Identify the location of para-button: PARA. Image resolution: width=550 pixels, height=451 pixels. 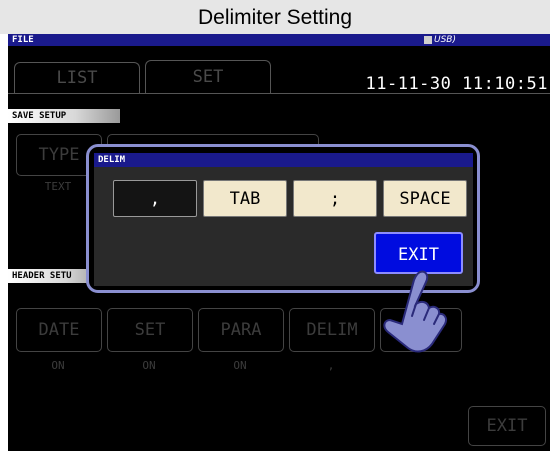
(241, 330).